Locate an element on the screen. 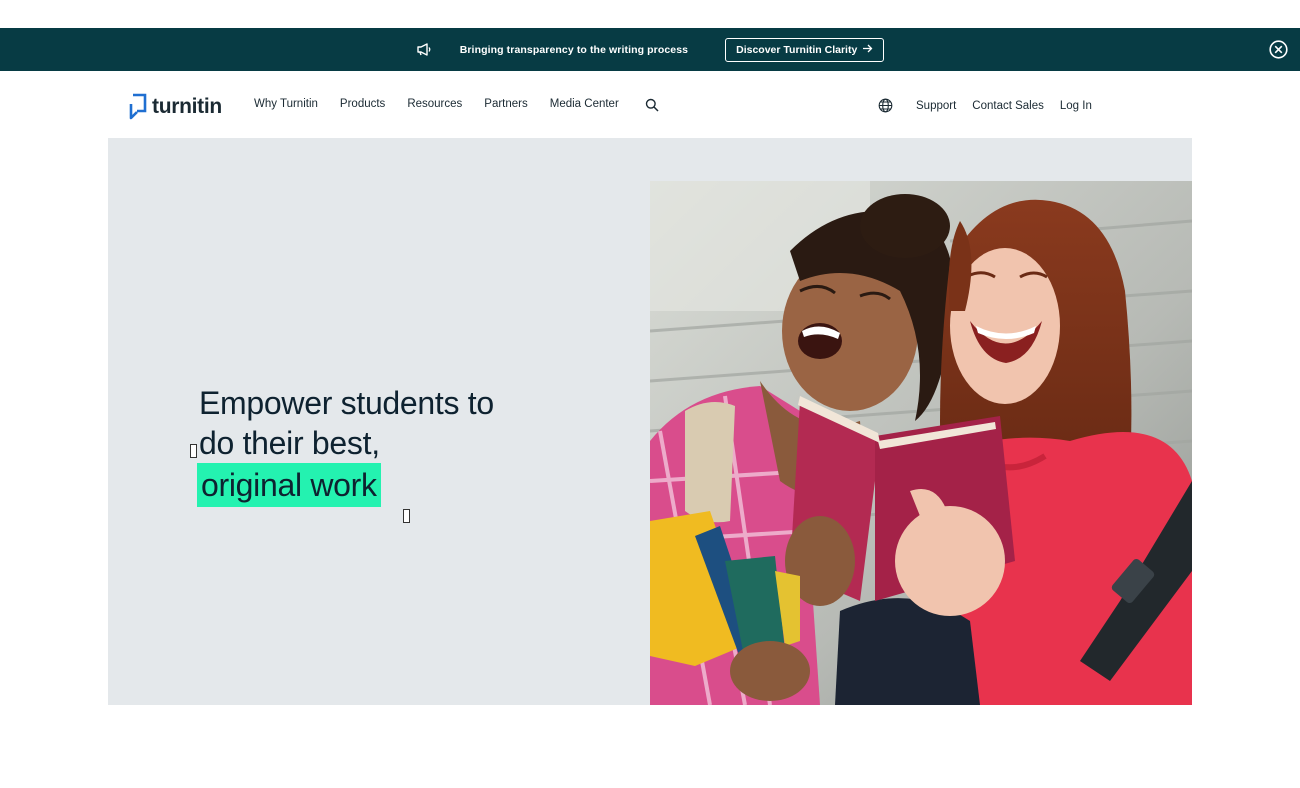 The width and height of the screenshot is (1300, 788). selection-start-handle is located at coordinates (193, 451).